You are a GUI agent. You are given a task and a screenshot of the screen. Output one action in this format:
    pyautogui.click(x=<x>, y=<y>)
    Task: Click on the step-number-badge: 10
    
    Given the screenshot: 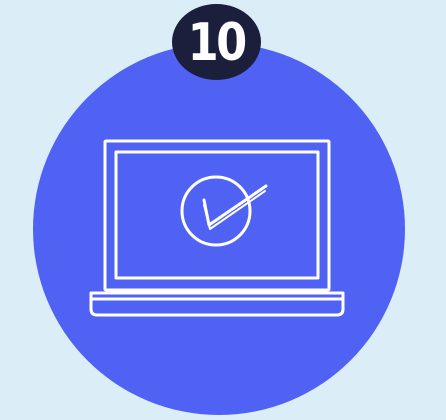 What is the action you would take?
    pyautogui.click(x=216, y=42)
    